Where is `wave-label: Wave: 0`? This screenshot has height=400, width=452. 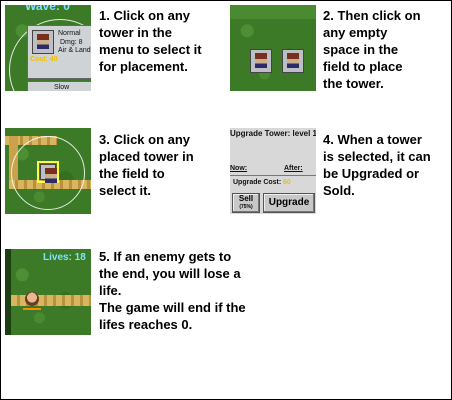
wave-label: Wave: 0 is located at coordinates (47, 9).